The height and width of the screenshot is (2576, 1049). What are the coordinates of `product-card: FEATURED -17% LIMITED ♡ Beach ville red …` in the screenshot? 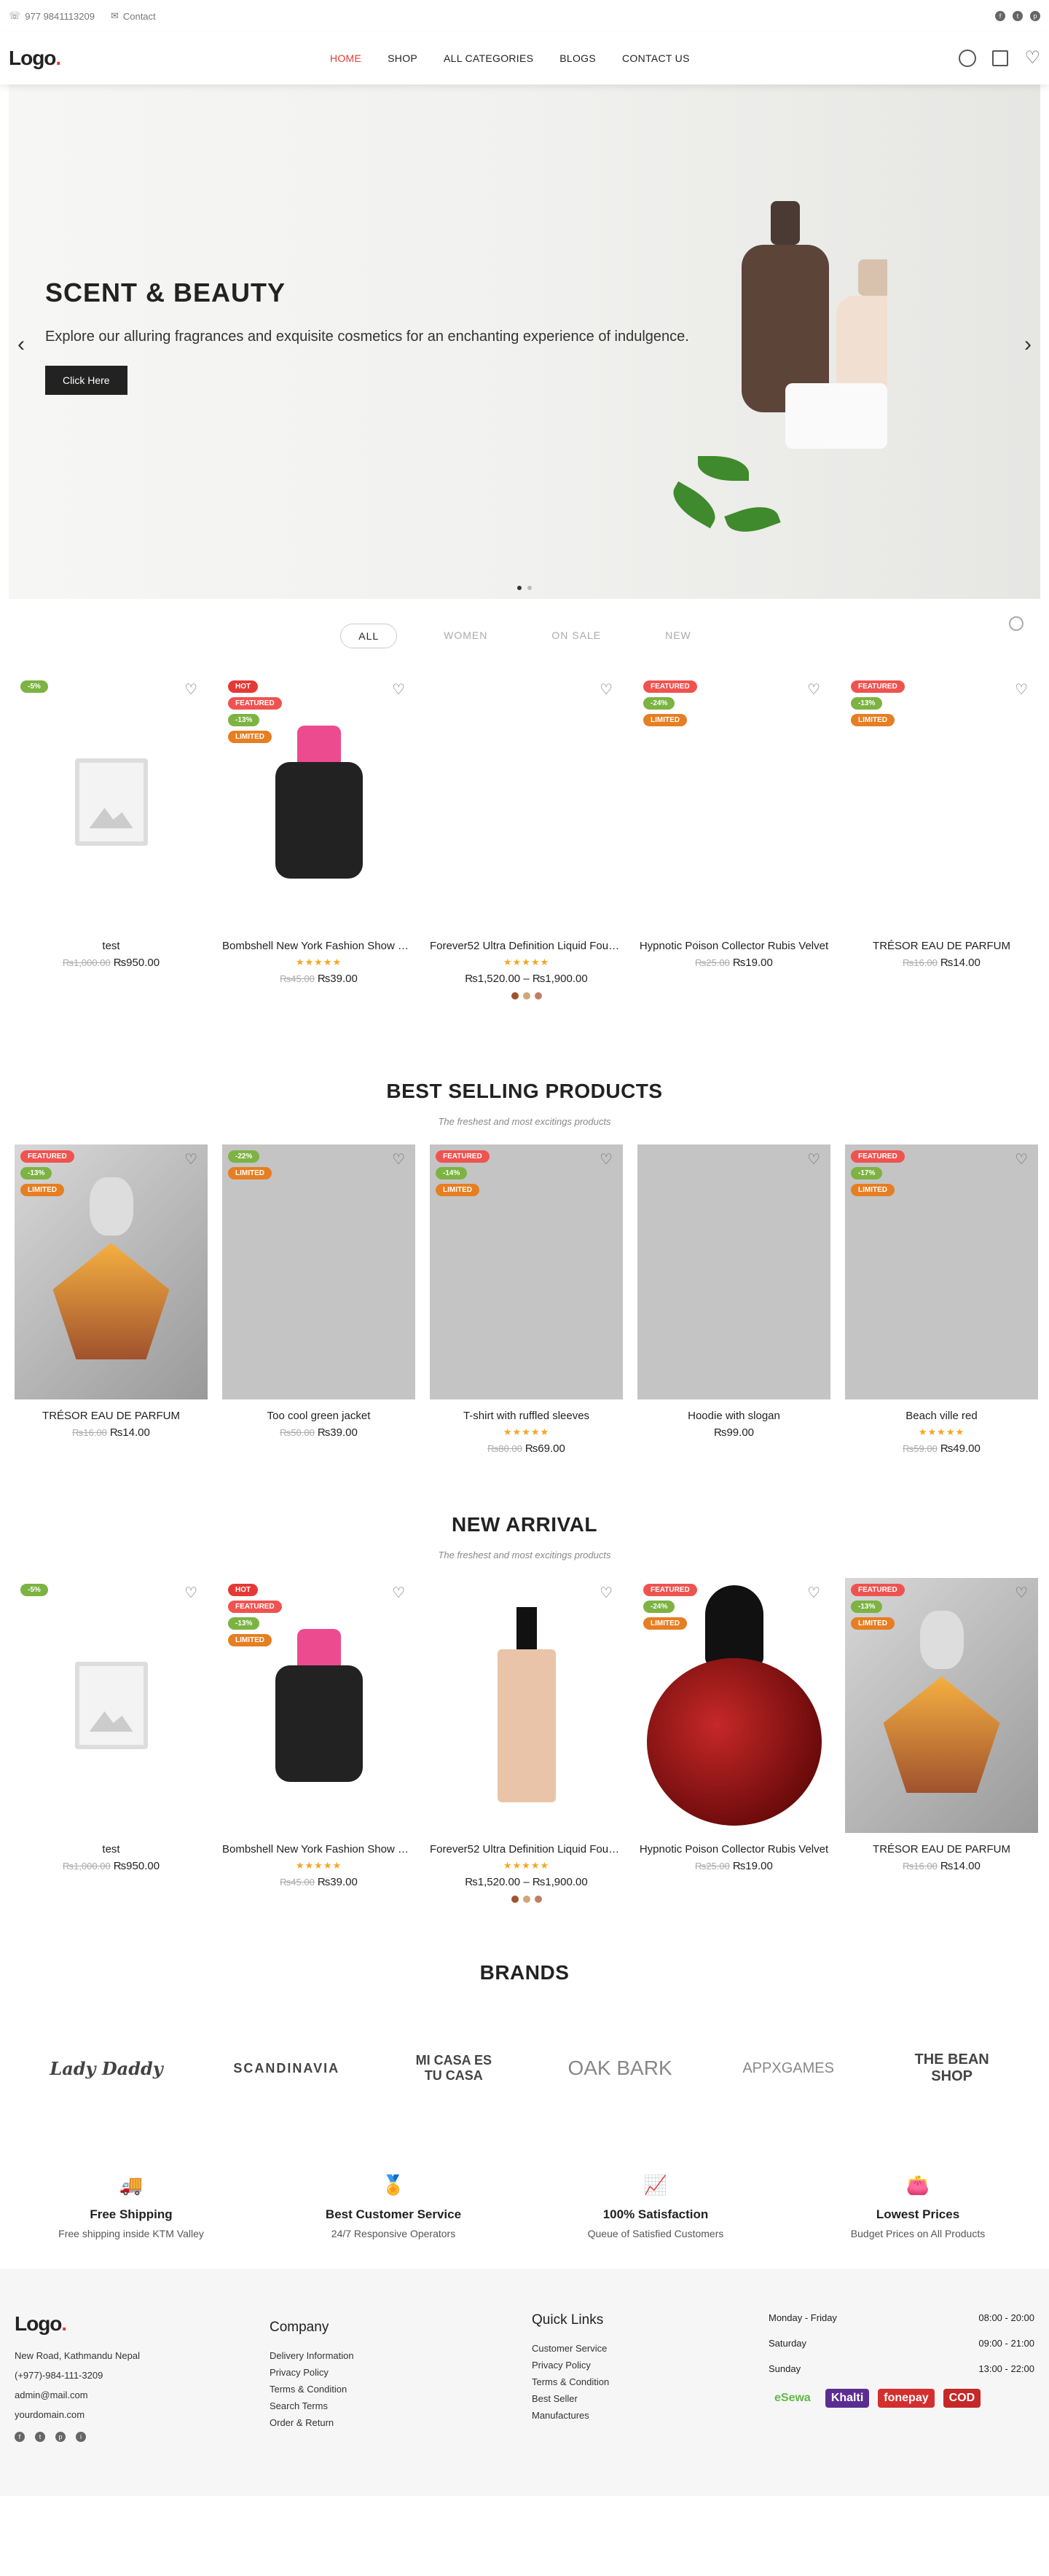 It's located at (941, 1299).